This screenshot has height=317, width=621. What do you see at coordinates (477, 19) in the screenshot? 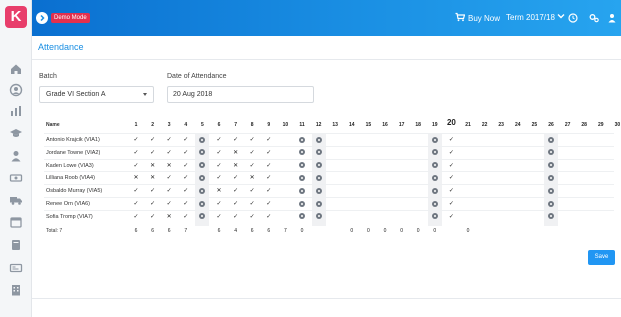
I see `buy-now-button: Buy Now` at bounding box center [477, 19].